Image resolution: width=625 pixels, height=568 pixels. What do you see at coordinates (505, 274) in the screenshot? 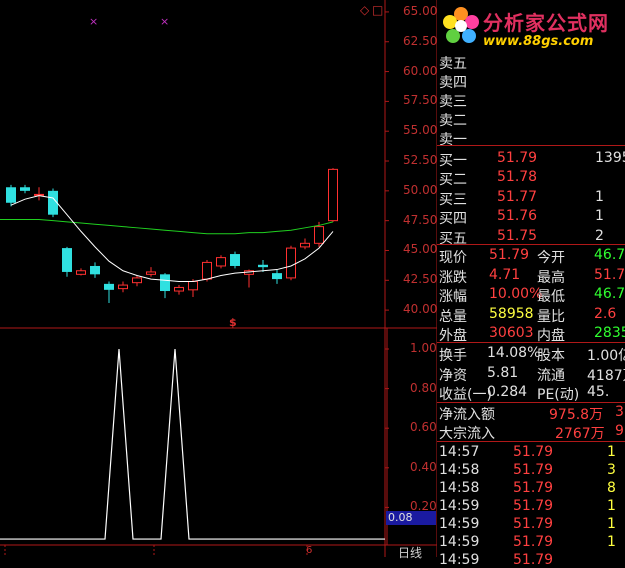
I see `quote-value: 4.71` at bounding box center [505, 274].